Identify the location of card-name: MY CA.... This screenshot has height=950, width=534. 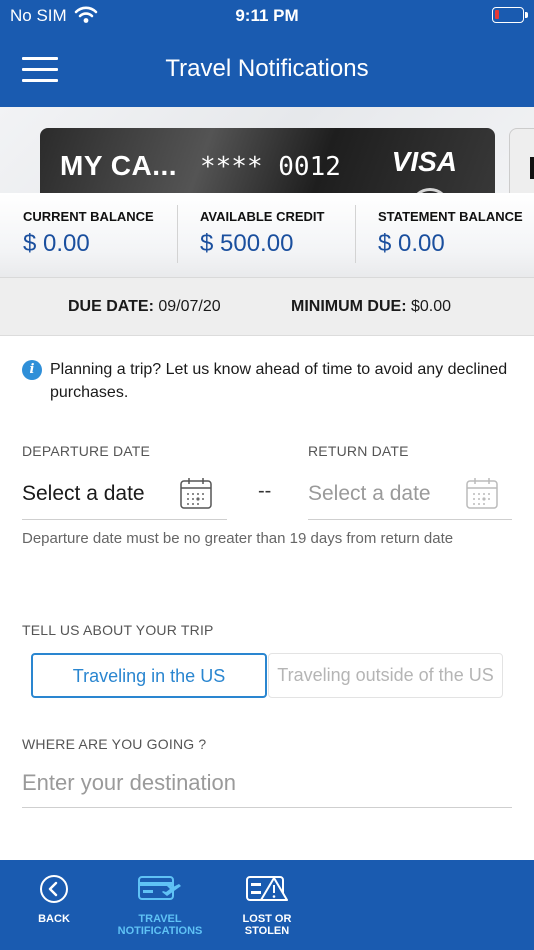
(119, 165).